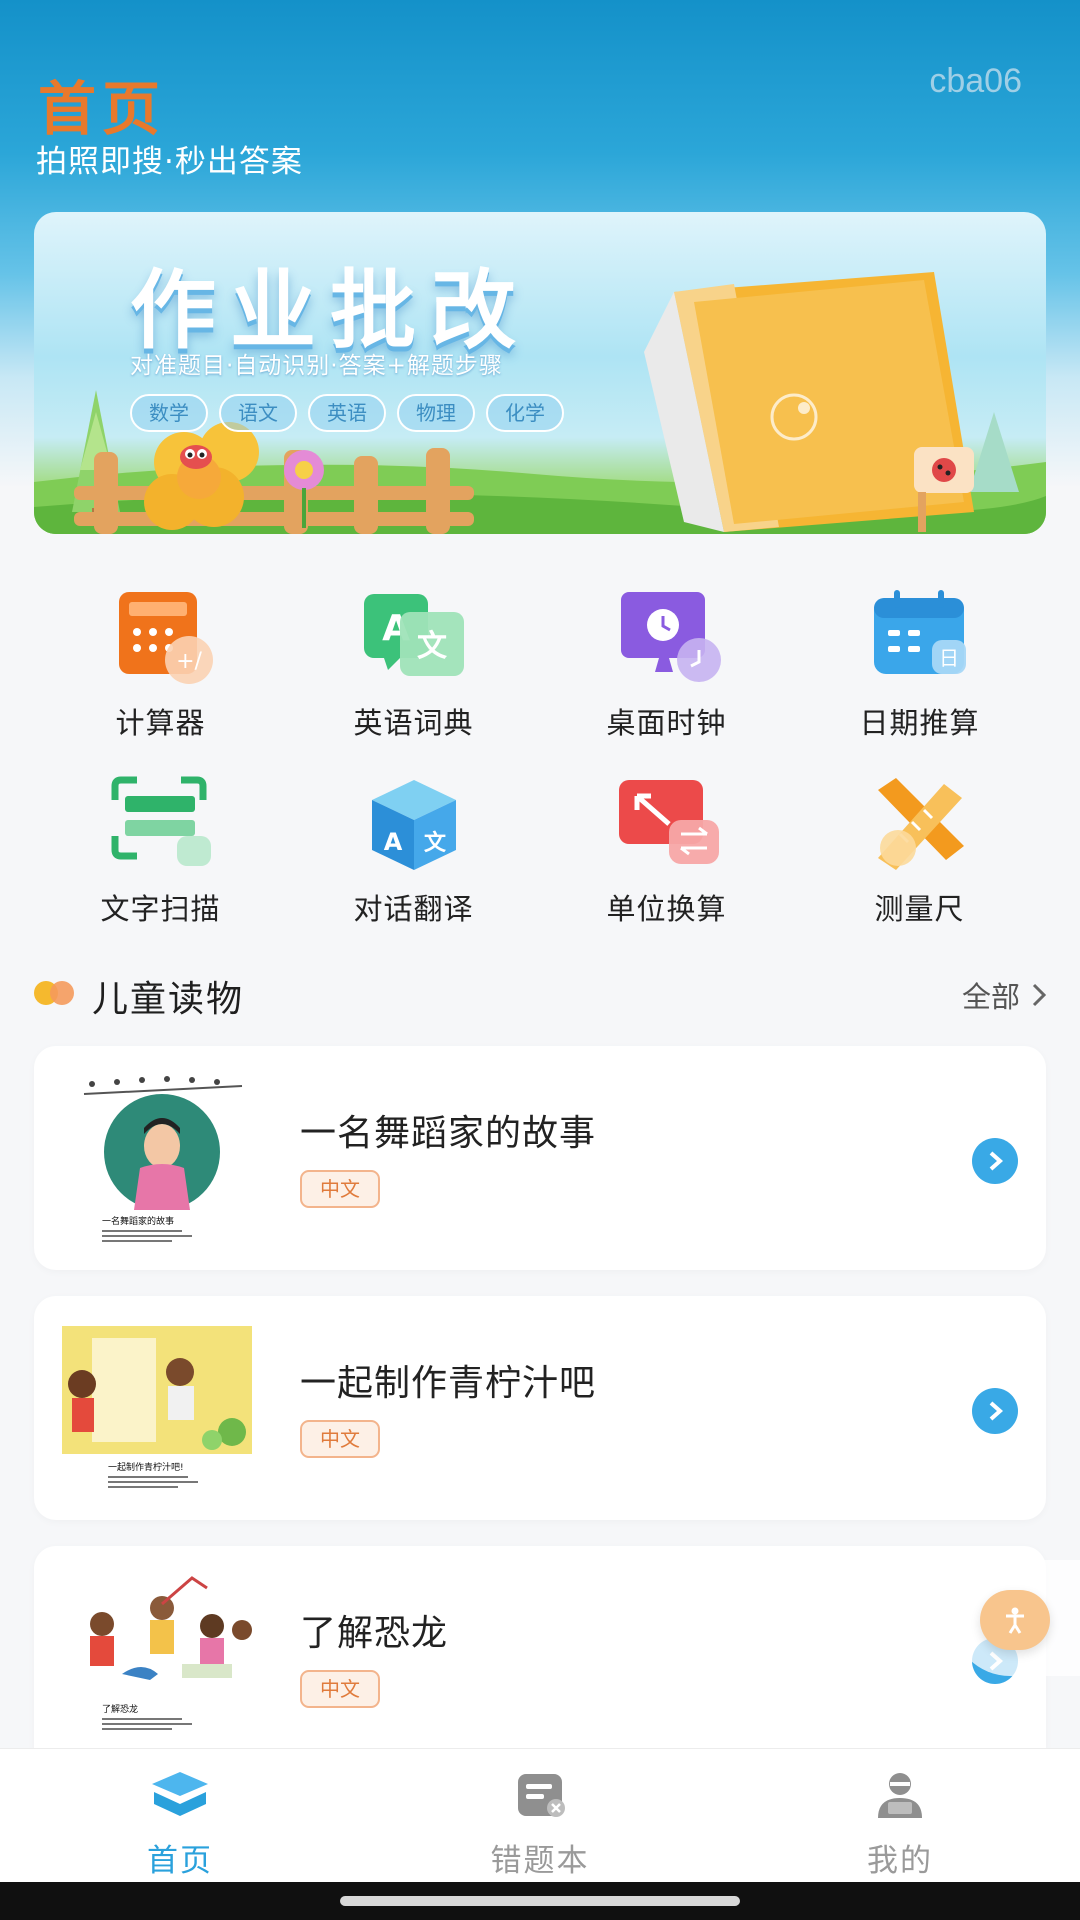 The height and width of the screenshot is (1920, 1080). What do you see at coordinates (120, 1709) in the screenshot?
I see `book-cover-caption: 了解恐龙` at bounding box center [120, 1709].